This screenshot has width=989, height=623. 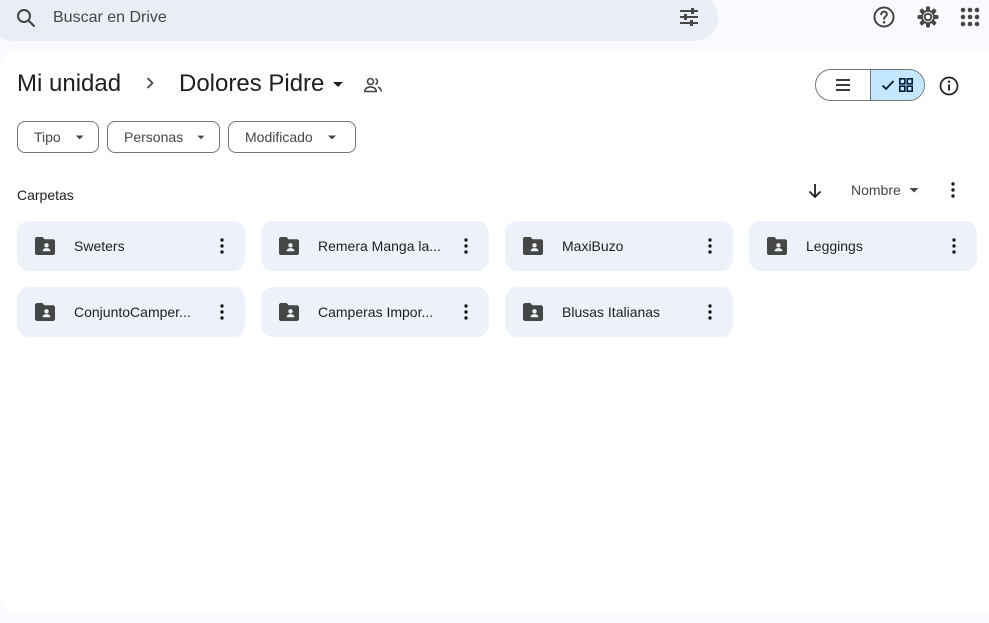 What do you see at coordinates (815, 191) in the screenshot?
I see `arrow-down-icon` at bounding box center [815, 191].